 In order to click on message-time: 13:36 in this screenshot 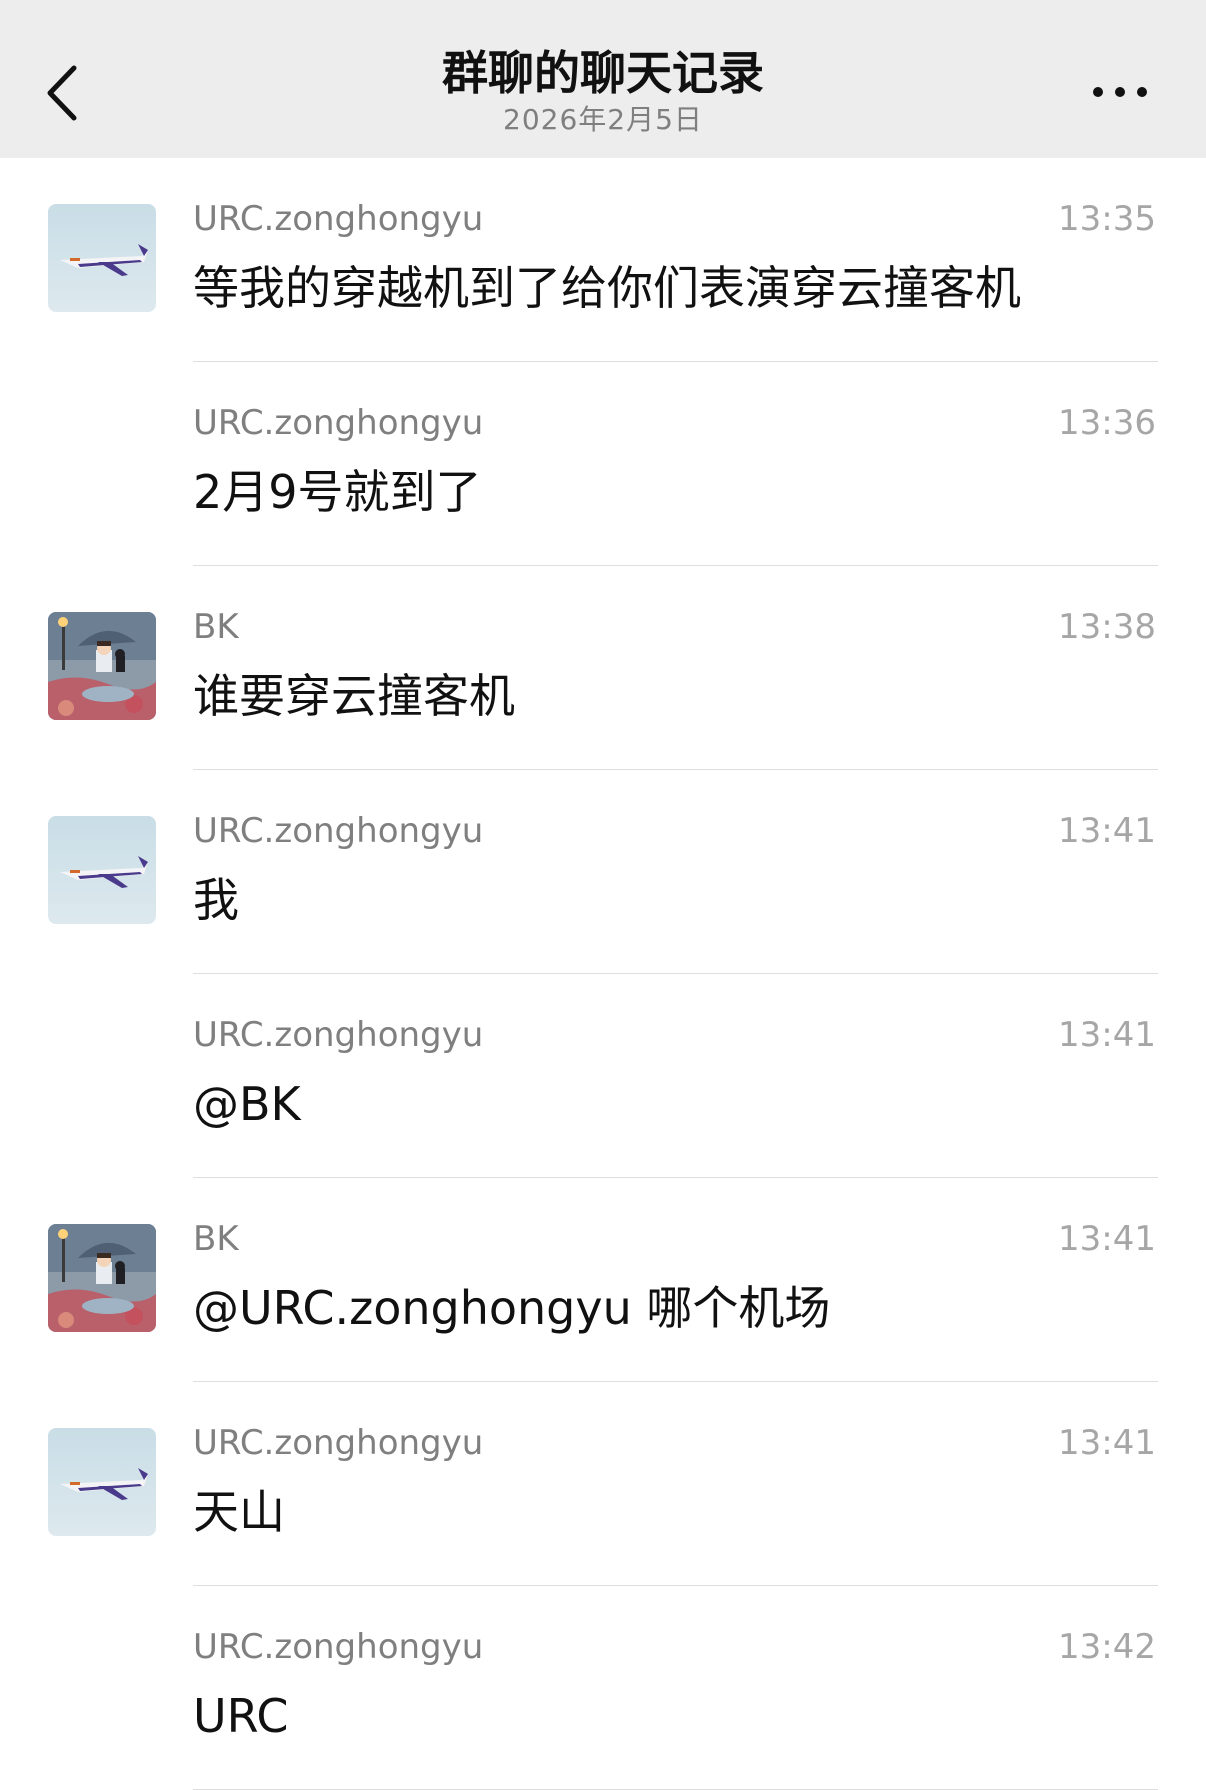, I will do `click(1107, 423)`.